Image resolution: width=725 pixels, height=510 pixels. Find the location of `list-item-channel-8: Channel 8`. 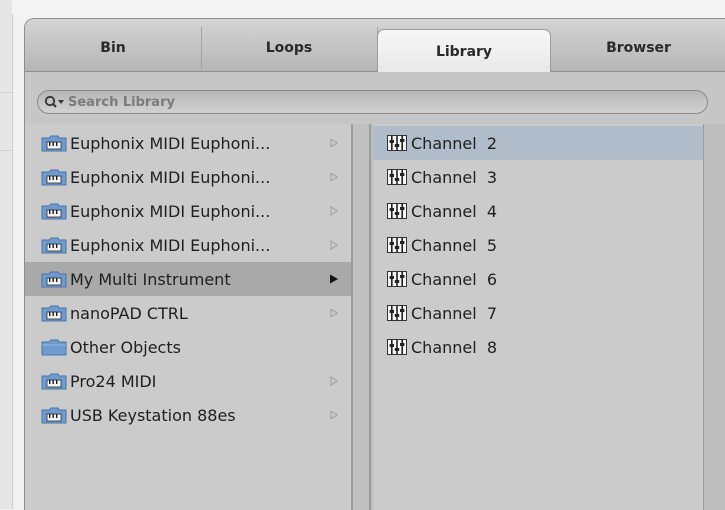

list-item-channel-8: Channel 8 is located at coordinates (538, 347).